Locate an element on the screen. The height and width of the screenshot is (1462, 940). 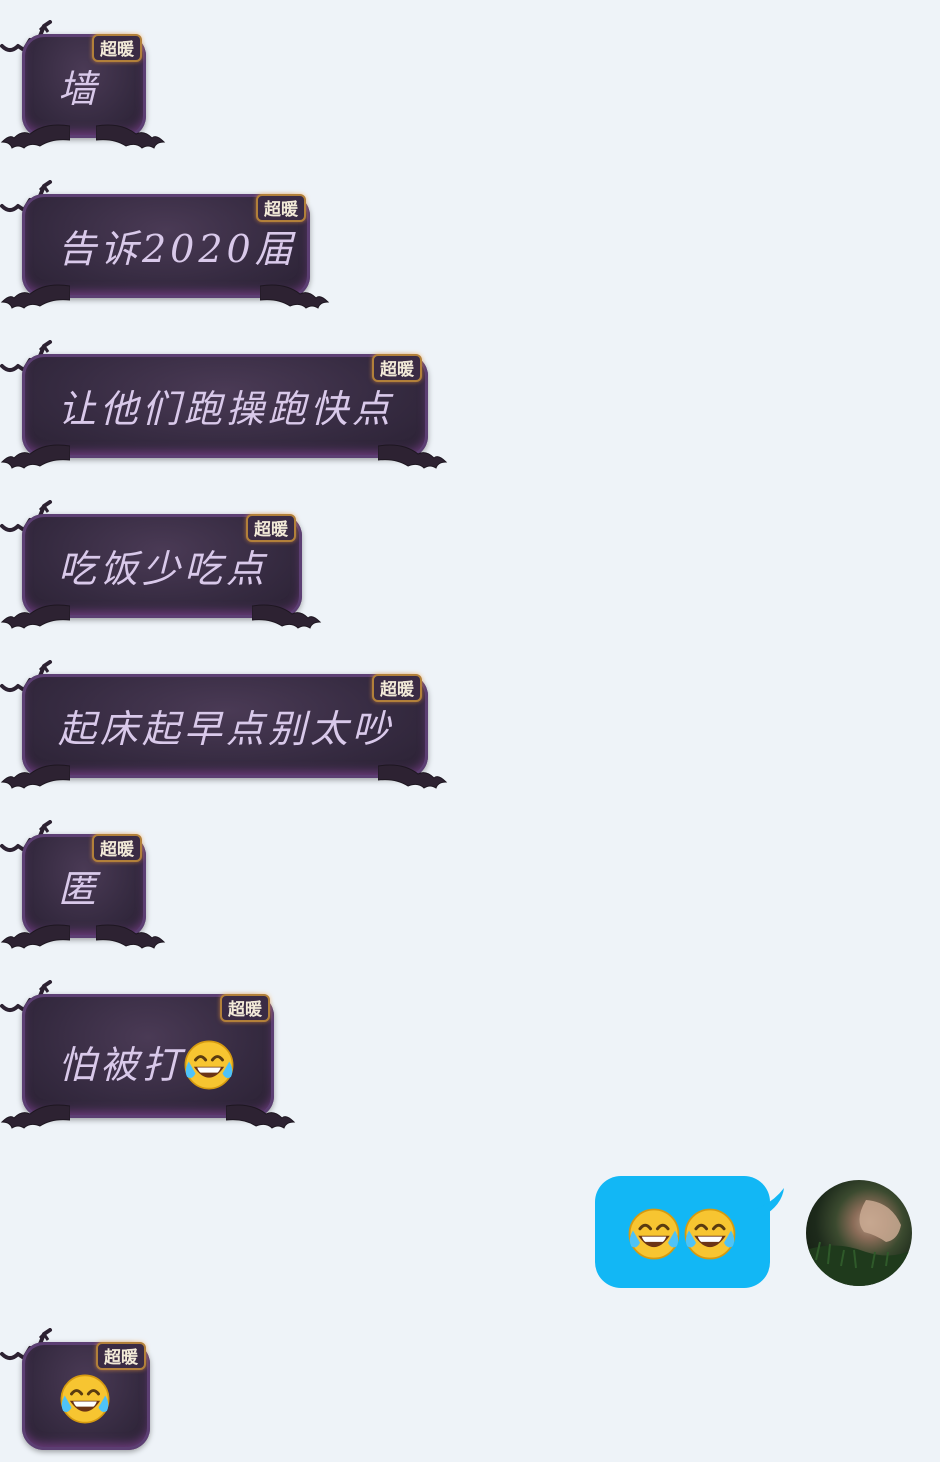
user-avatar is located at coordinates (859, 1233).